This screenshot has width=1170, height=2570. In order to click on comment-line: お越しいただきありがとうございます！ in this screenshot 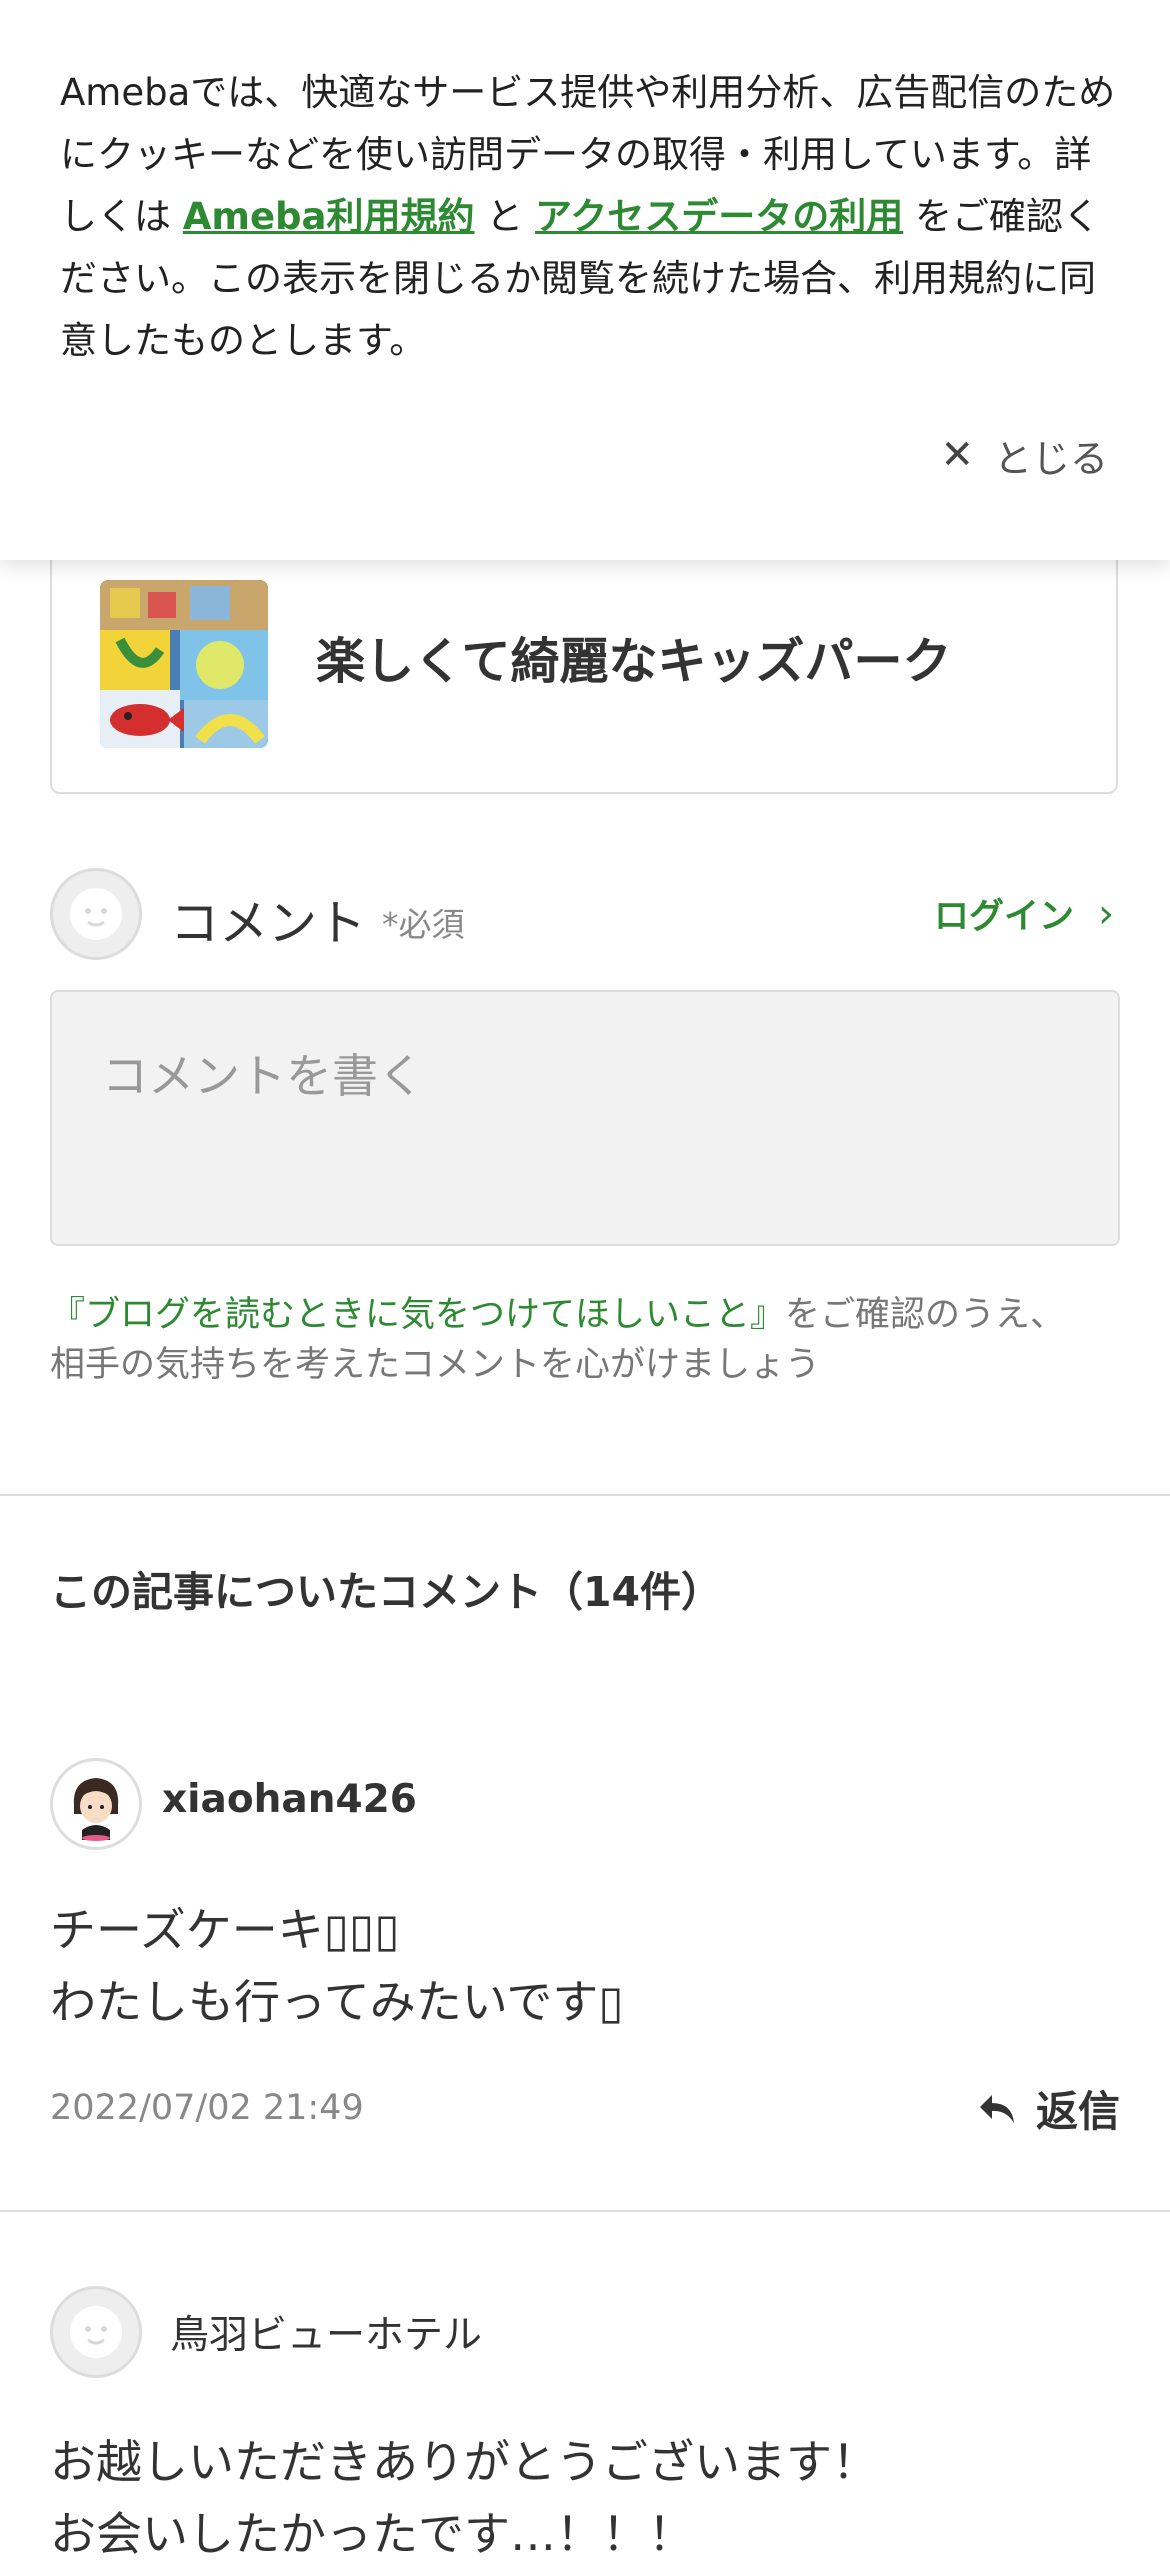, I will do `click(464, 2462)`.